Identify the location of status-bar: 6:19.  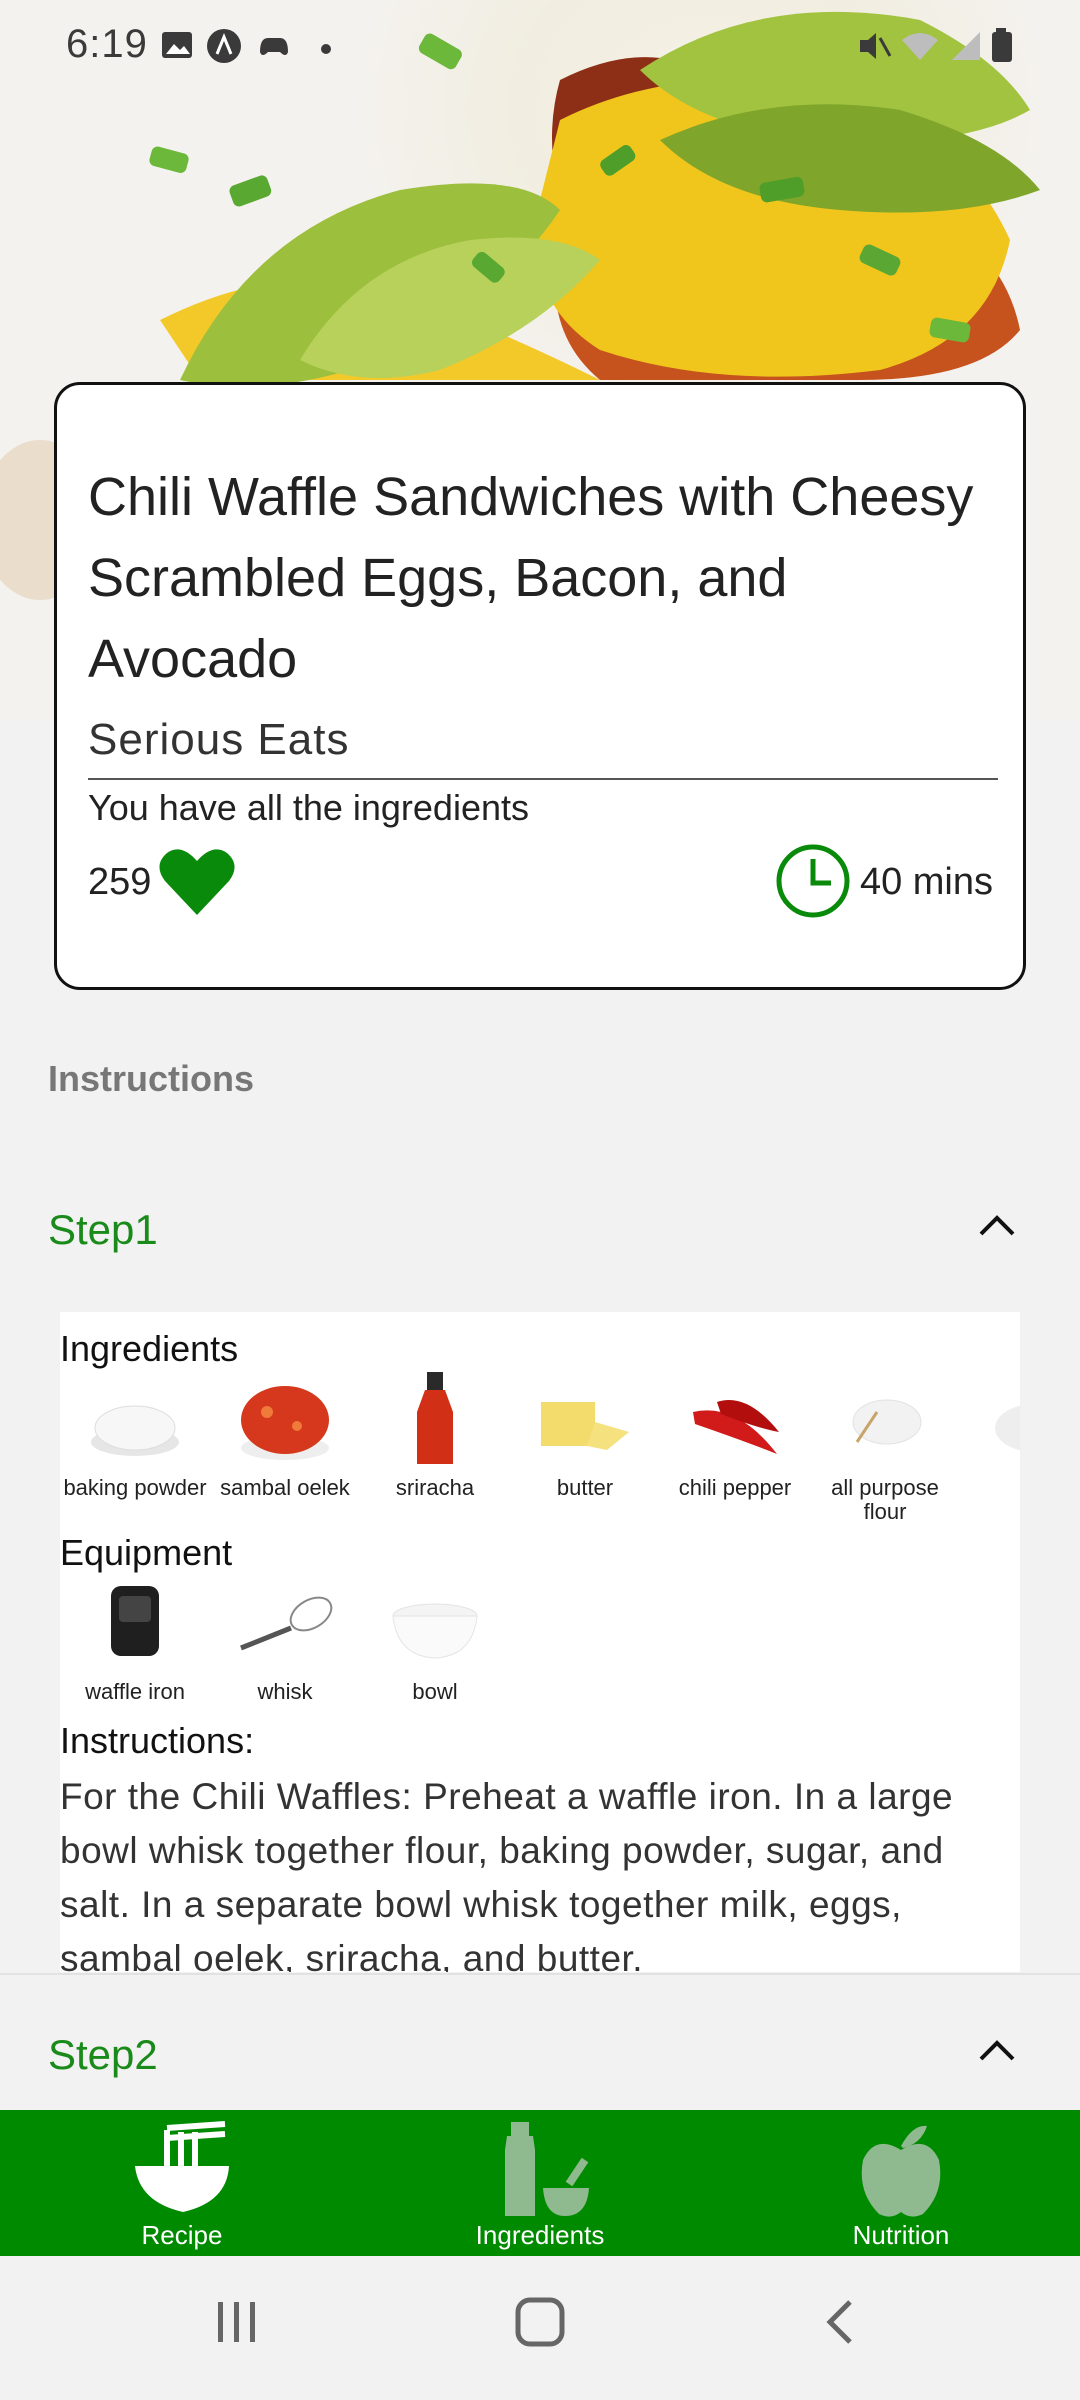
(540, 48).